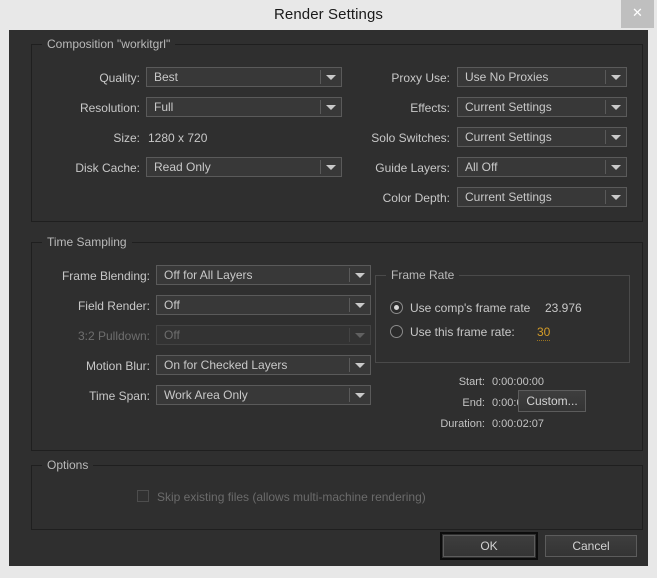  Describe the element at coordinates (263, 305) in the screenshot. I see `field-render-dropdown: Off` at that location.